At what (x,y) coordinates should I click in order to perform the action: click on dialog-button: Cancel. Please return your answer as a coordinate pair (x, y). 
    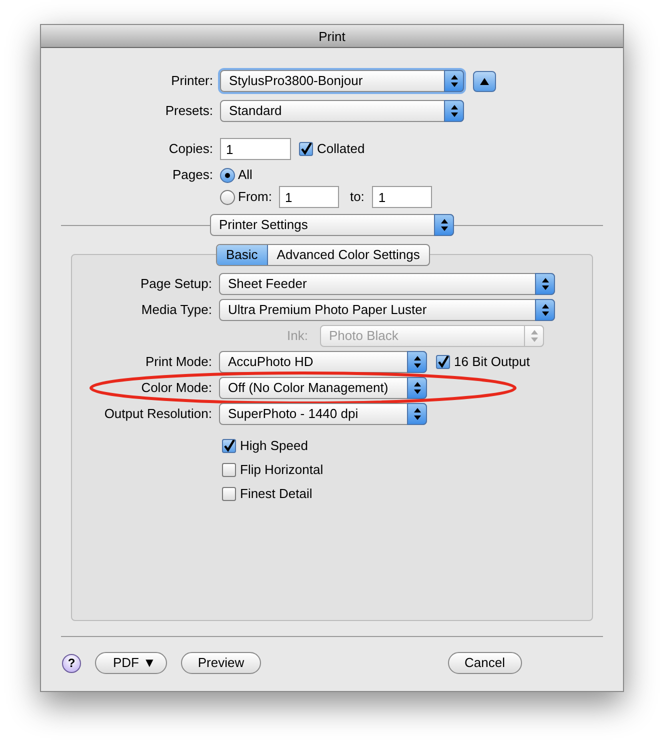
    Looking at the image, I should click on (485, 663).